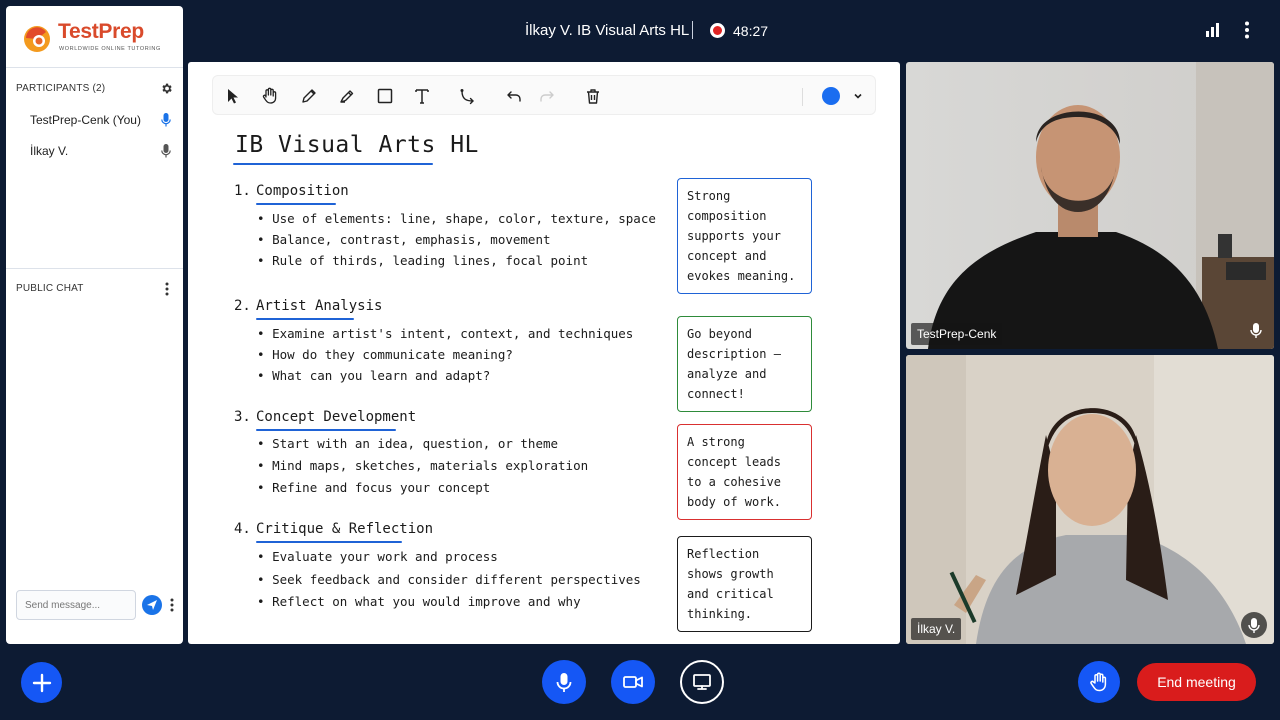  I want to click on recording-icon, so click(717, 30).